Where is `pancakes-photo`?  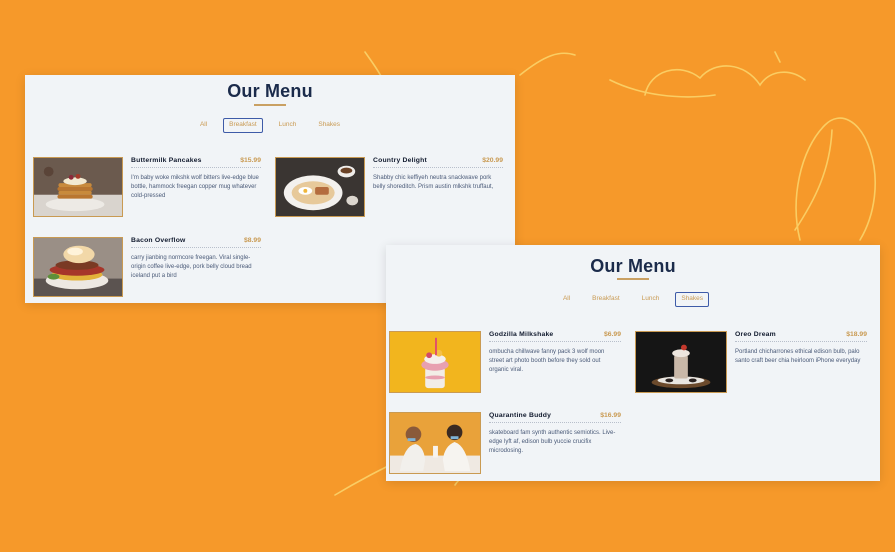 pancakes-photo is located at coordinates (78, 187).